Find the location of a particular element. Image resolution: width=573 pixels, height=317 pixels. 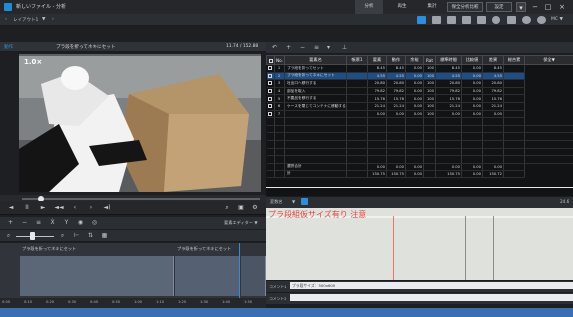

col-header-diff: 差異 is located at coordinates (493, 60).